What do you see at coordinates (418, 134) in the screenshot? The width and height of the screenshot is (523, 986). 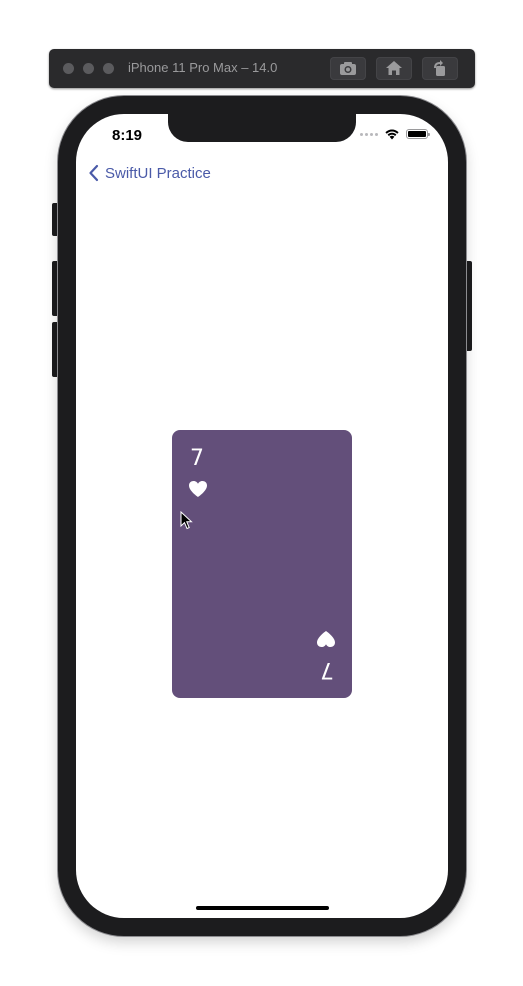 I see `battery-icon` at bounding box center [418, 134].